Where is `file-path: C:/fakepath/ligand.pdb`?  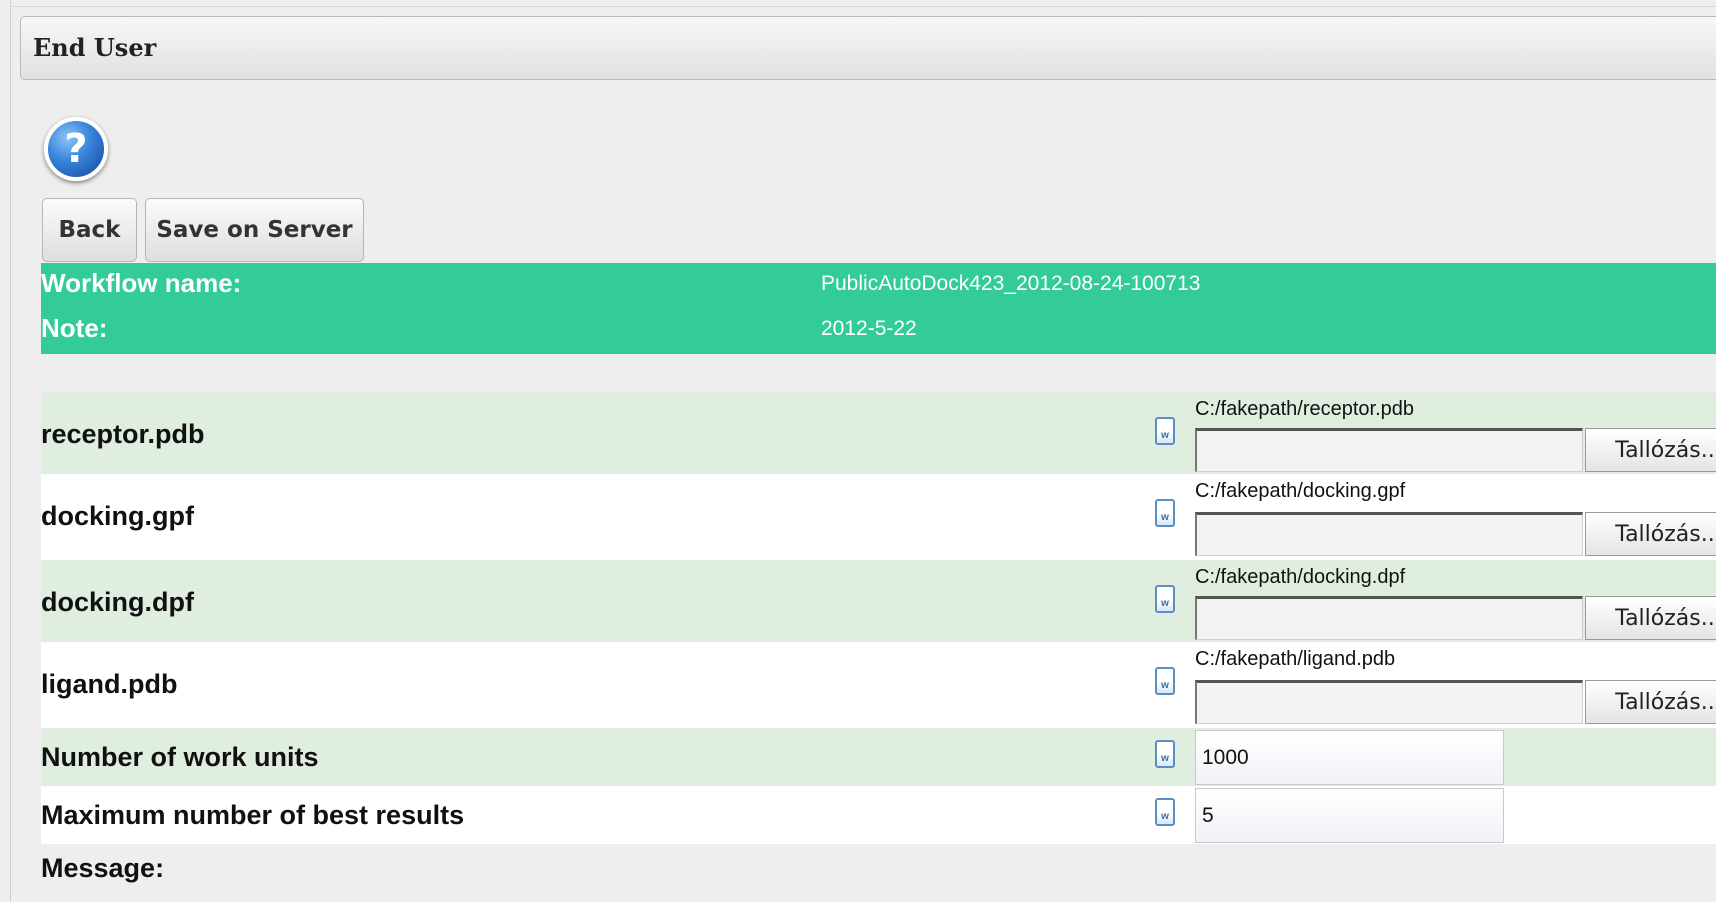
file-path: C:/fakepath/ligand.pdb is located at coordinates (1295, 659).